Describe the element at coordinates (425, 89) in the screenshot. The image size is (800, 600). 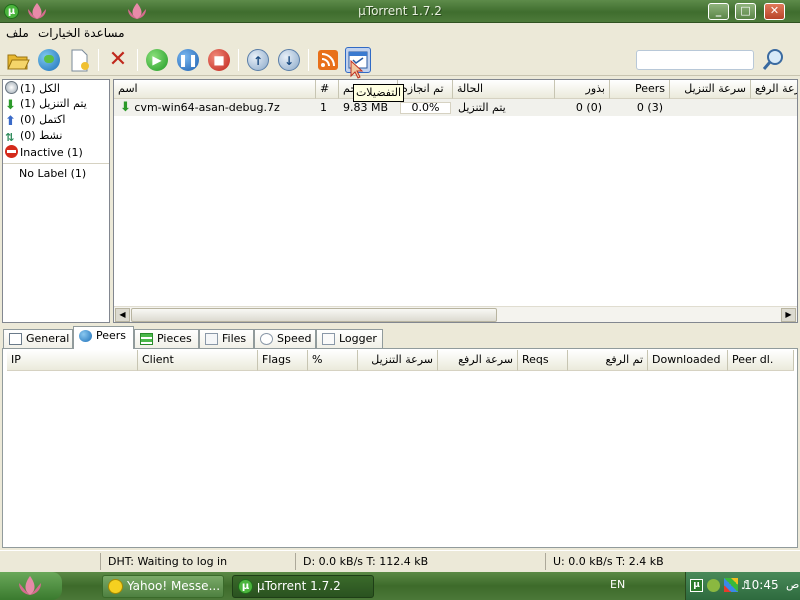
I see `column-header-done: تم انجازه` at that location.